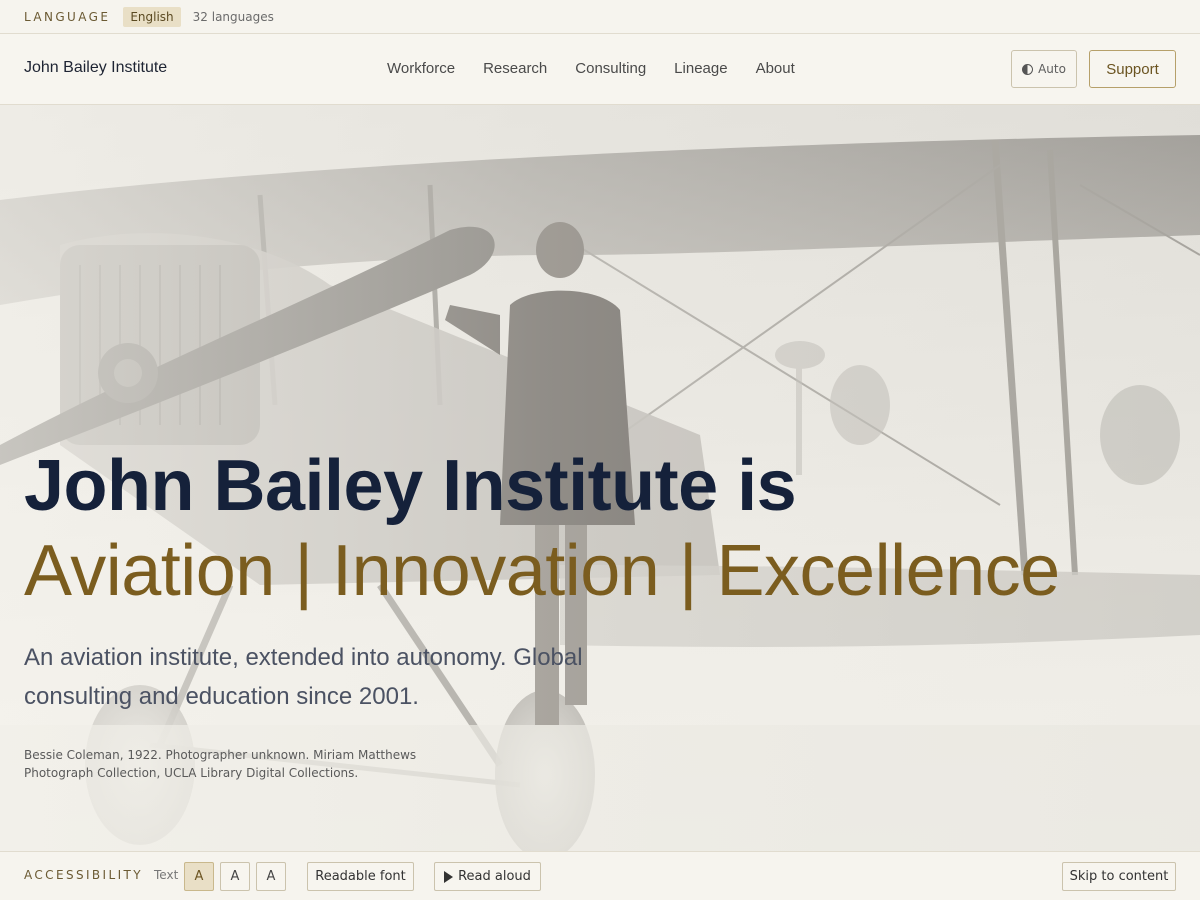 Image resolution: width=1200 pixels, height=900 pixels. What do you see at coordinates (600, 17) in the screenshot?
I see `language-bar: LANGUAGE English 32 languages` at bounding box center [600, 17].